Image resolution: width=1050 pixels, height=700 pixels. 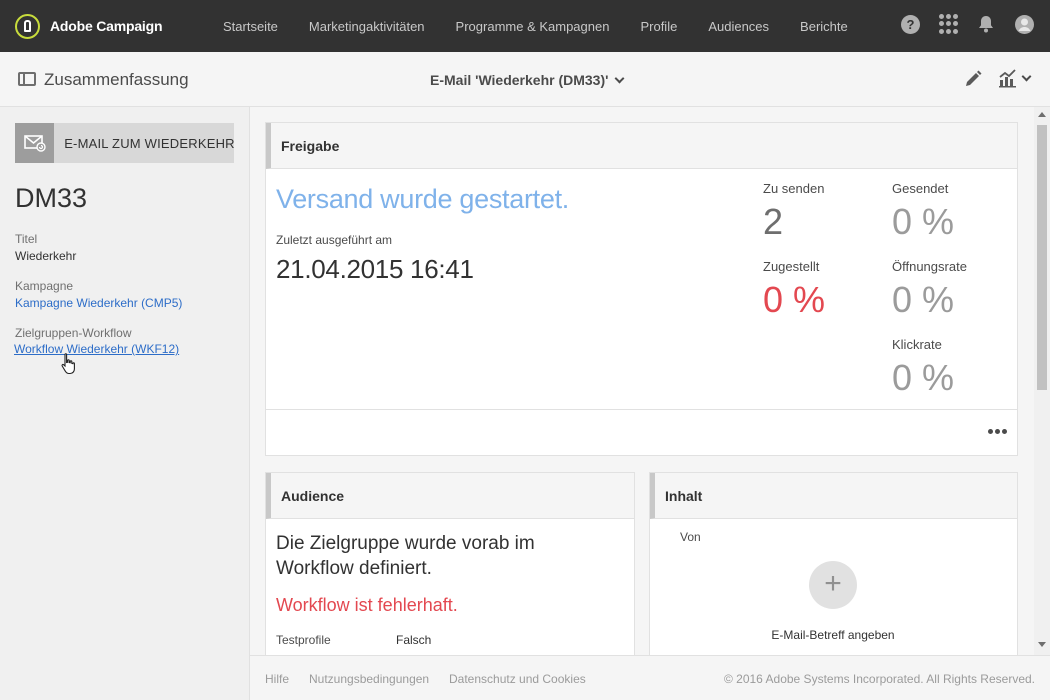 I want to click on kpi-open-rate-label: Öffnungsrate, so click(x=929, y=266).